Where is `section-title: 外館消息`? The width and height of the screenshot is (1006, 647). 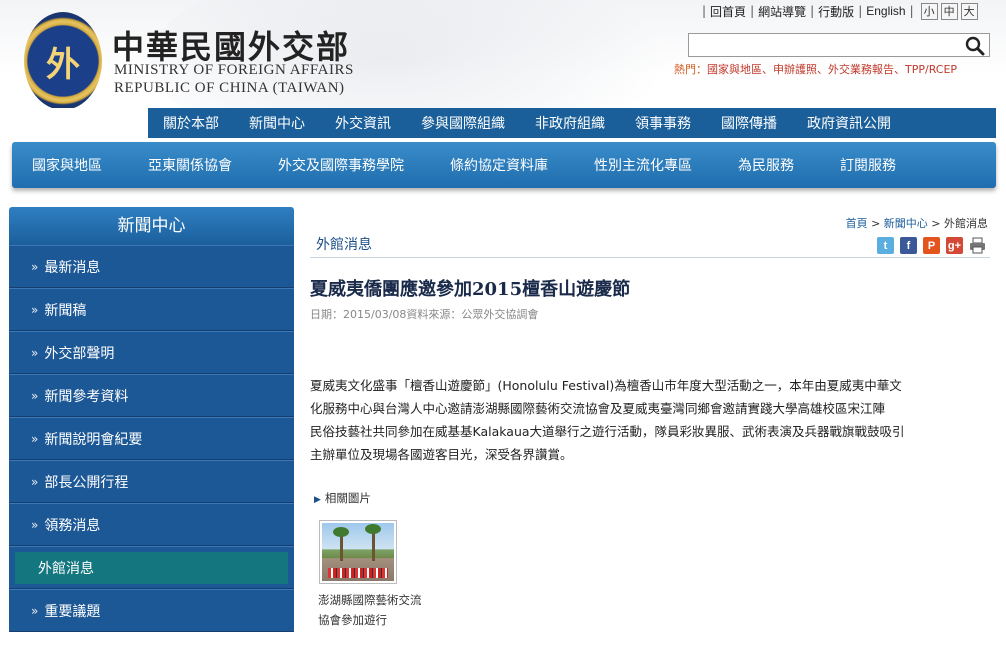
section-title: 外館消息 is located at coordinates (344, 245).